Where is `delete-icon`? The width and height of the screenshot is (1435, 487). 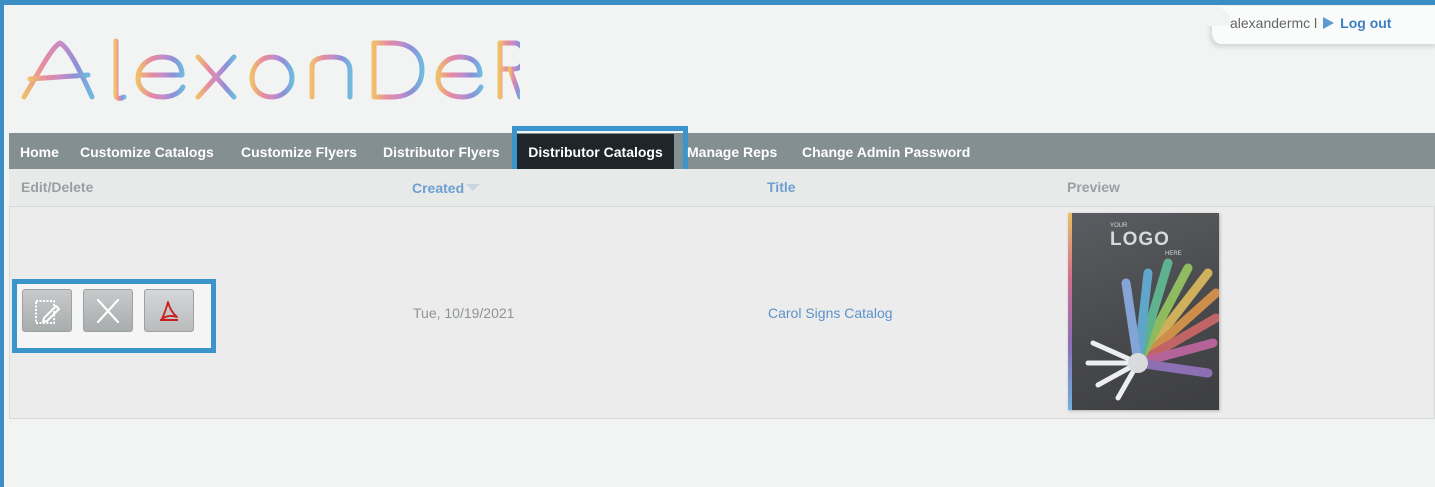
delete-icon is located at coordinates (108, 310).